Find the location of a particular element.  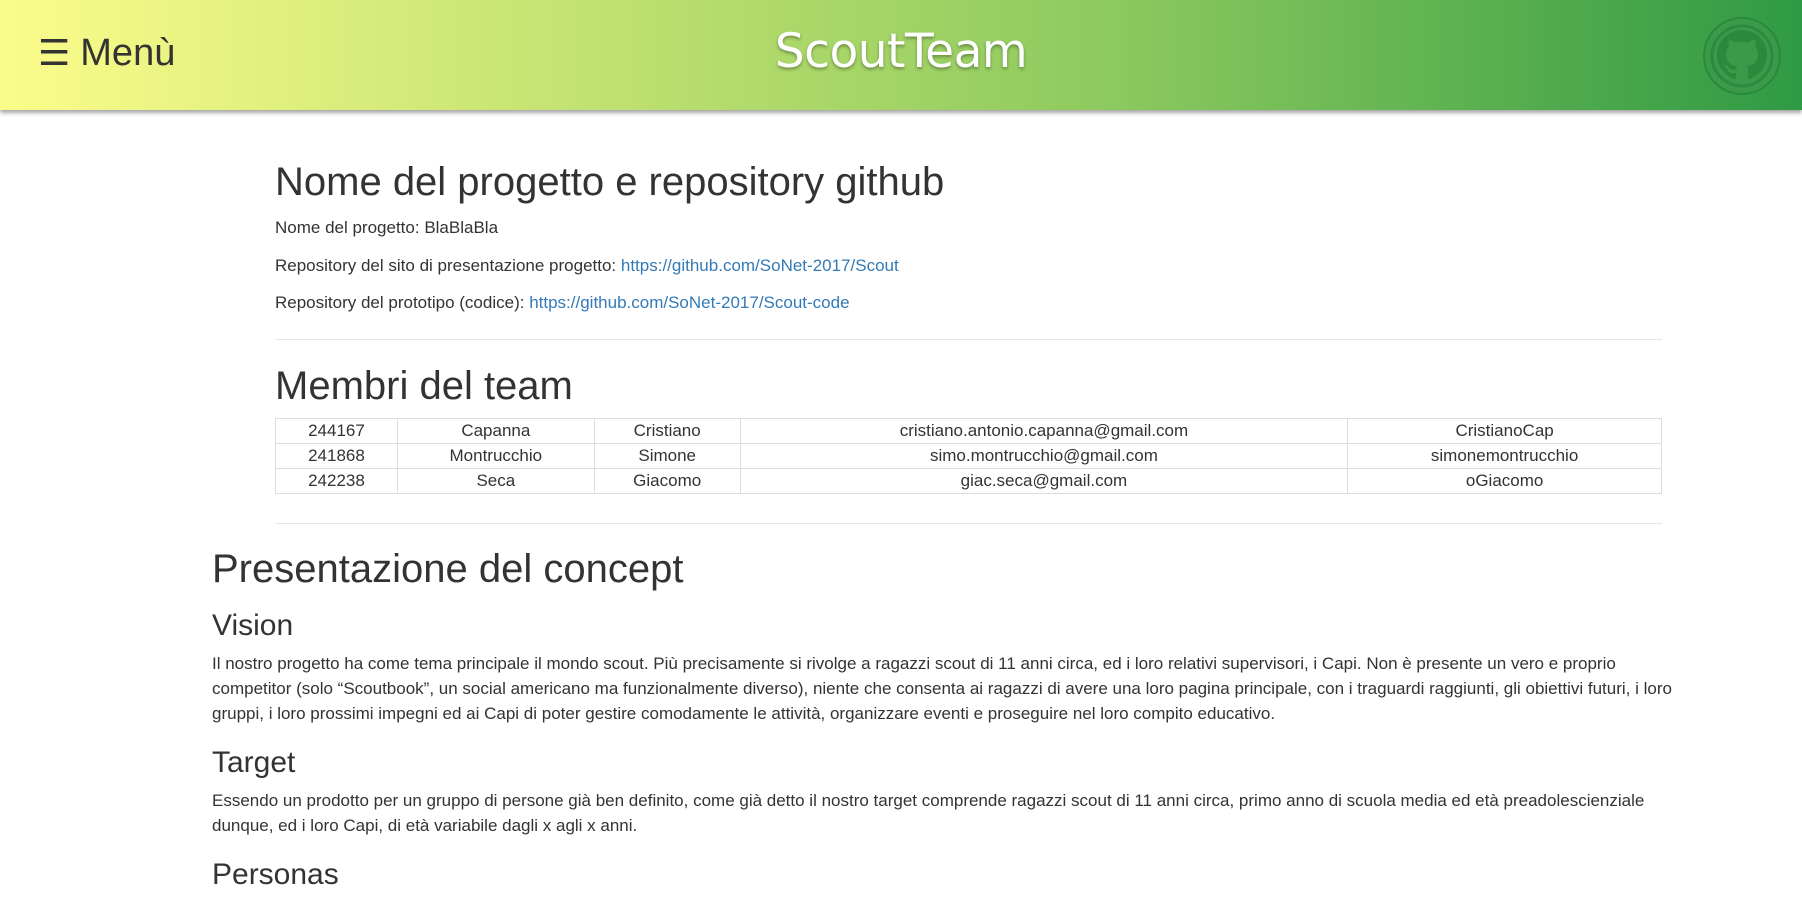

member-firstname: Giacomo is located at coordinates (667, 481).